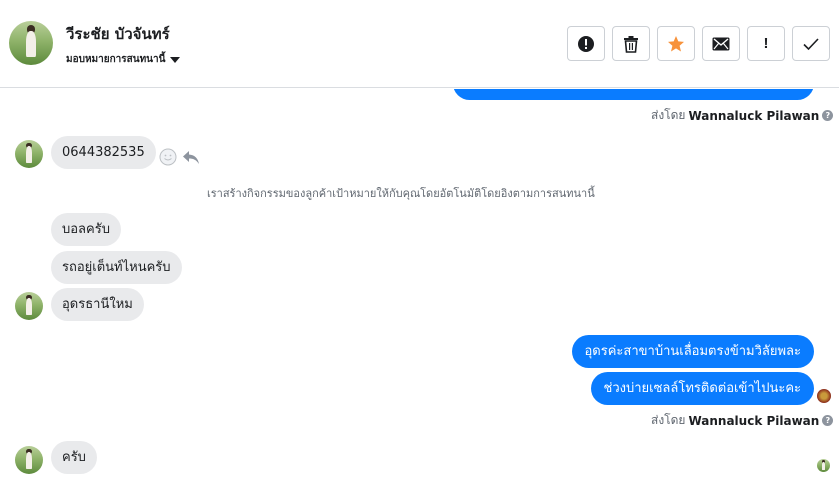 This screenshot has width=839, height=502. Describe the element at coordinates (116, 267) in the screenshot. I see `incoming-message: รถอยู่เต็นท์ไหนครับ` at that location.